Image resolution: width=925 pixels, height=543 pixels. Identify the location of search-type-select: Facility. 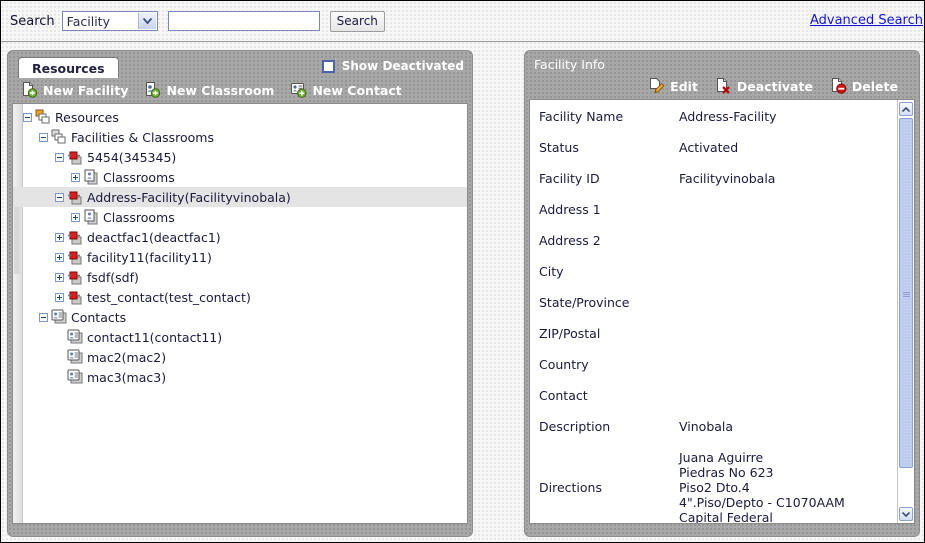
(109, 21).